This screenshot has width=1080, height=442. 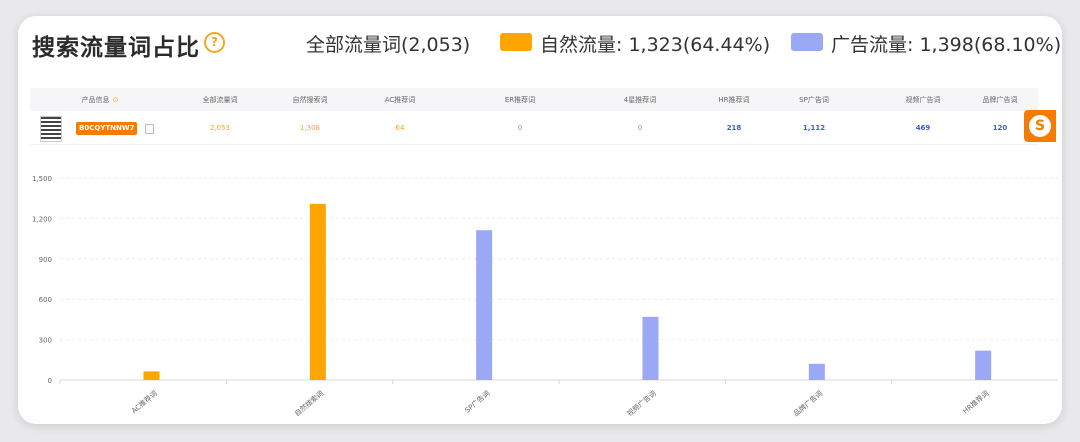 What do you see at coordinates (400, 99) in the screenshot?
I see `col-ac-keywords: AC推荐词` at bounding box center [400, 99].